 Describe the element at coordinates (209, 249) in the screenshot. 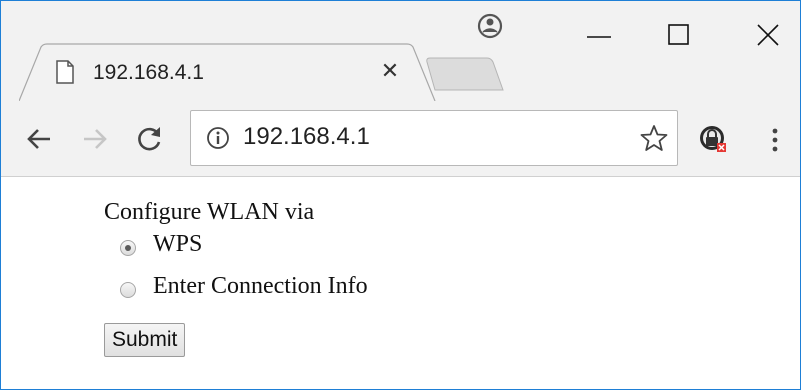

I see `option-wps: WPS` at that location.